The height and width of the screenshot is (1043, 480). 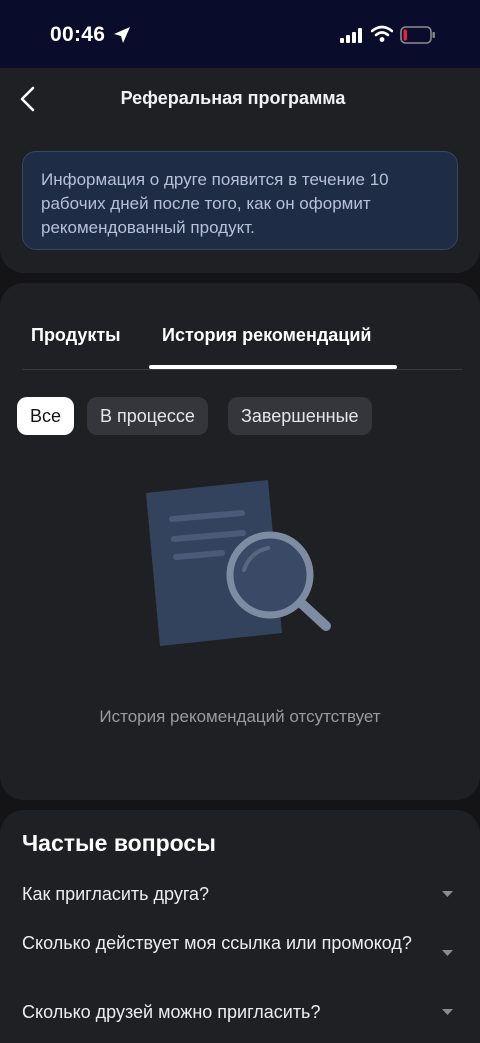 What do you see at coordinates (351, 35) in the screenshot?
I see `signal-icon` at bounding box center [351, 35].